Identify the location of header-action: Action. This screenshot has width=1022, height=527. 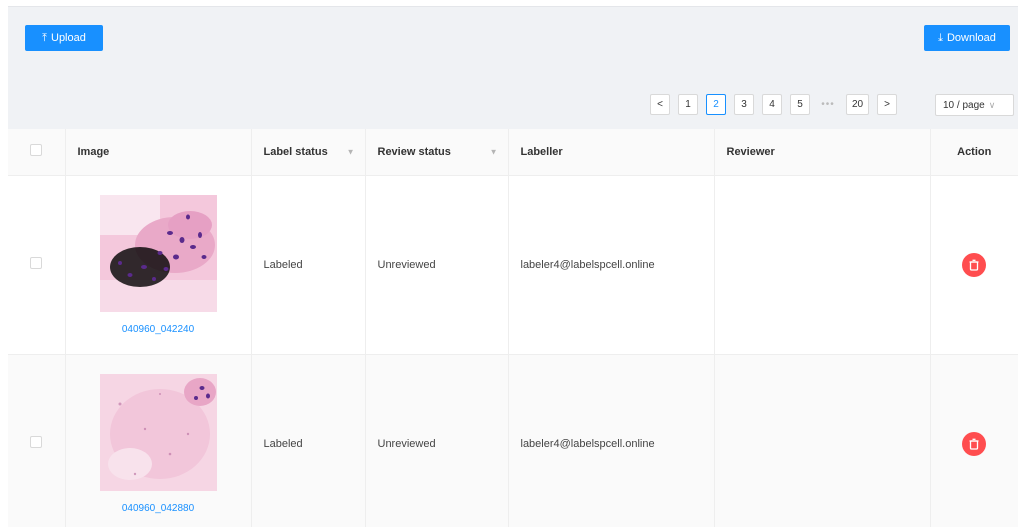
(974, 152).